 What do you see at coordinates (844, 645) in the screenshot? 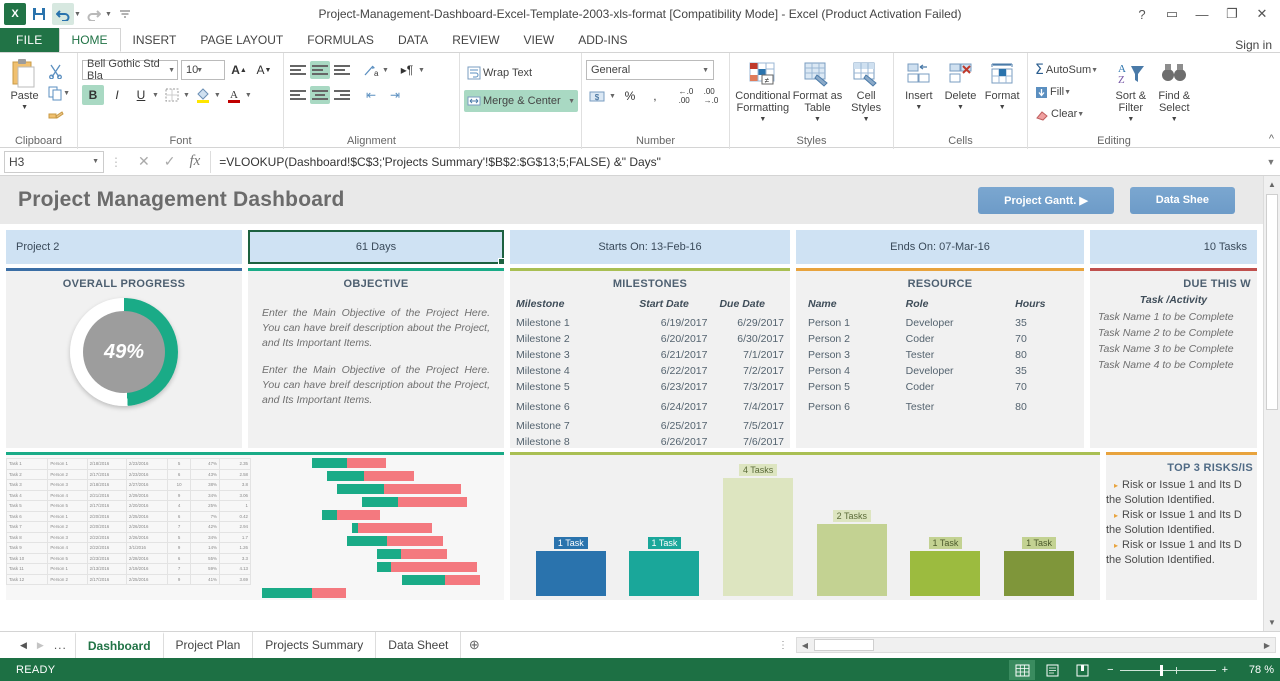
I see `horizontal-scroll-thumb` at bounding box center [844, 645].